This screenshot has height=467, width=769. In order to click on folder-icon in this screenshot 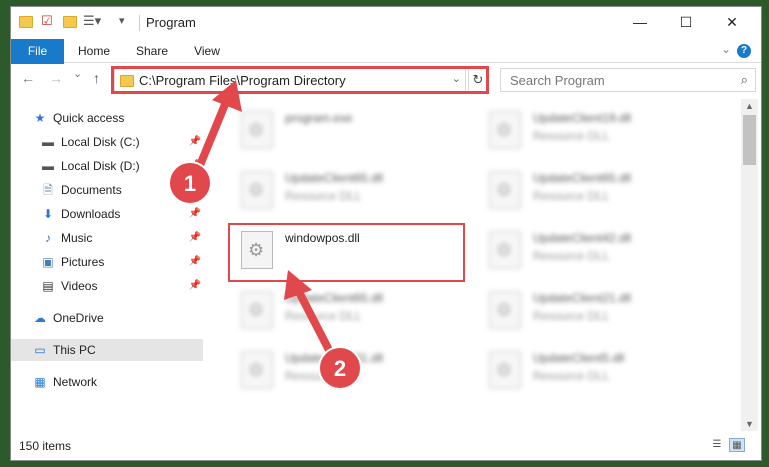, I will do `click(26, 22)`.